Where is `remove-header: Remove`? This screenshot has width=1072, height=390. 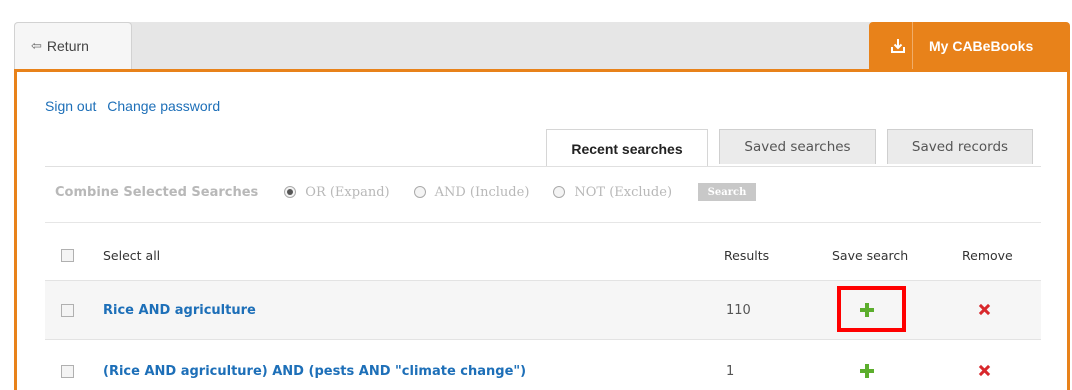
remove-header: Remove is located at coordinates (987, 255).